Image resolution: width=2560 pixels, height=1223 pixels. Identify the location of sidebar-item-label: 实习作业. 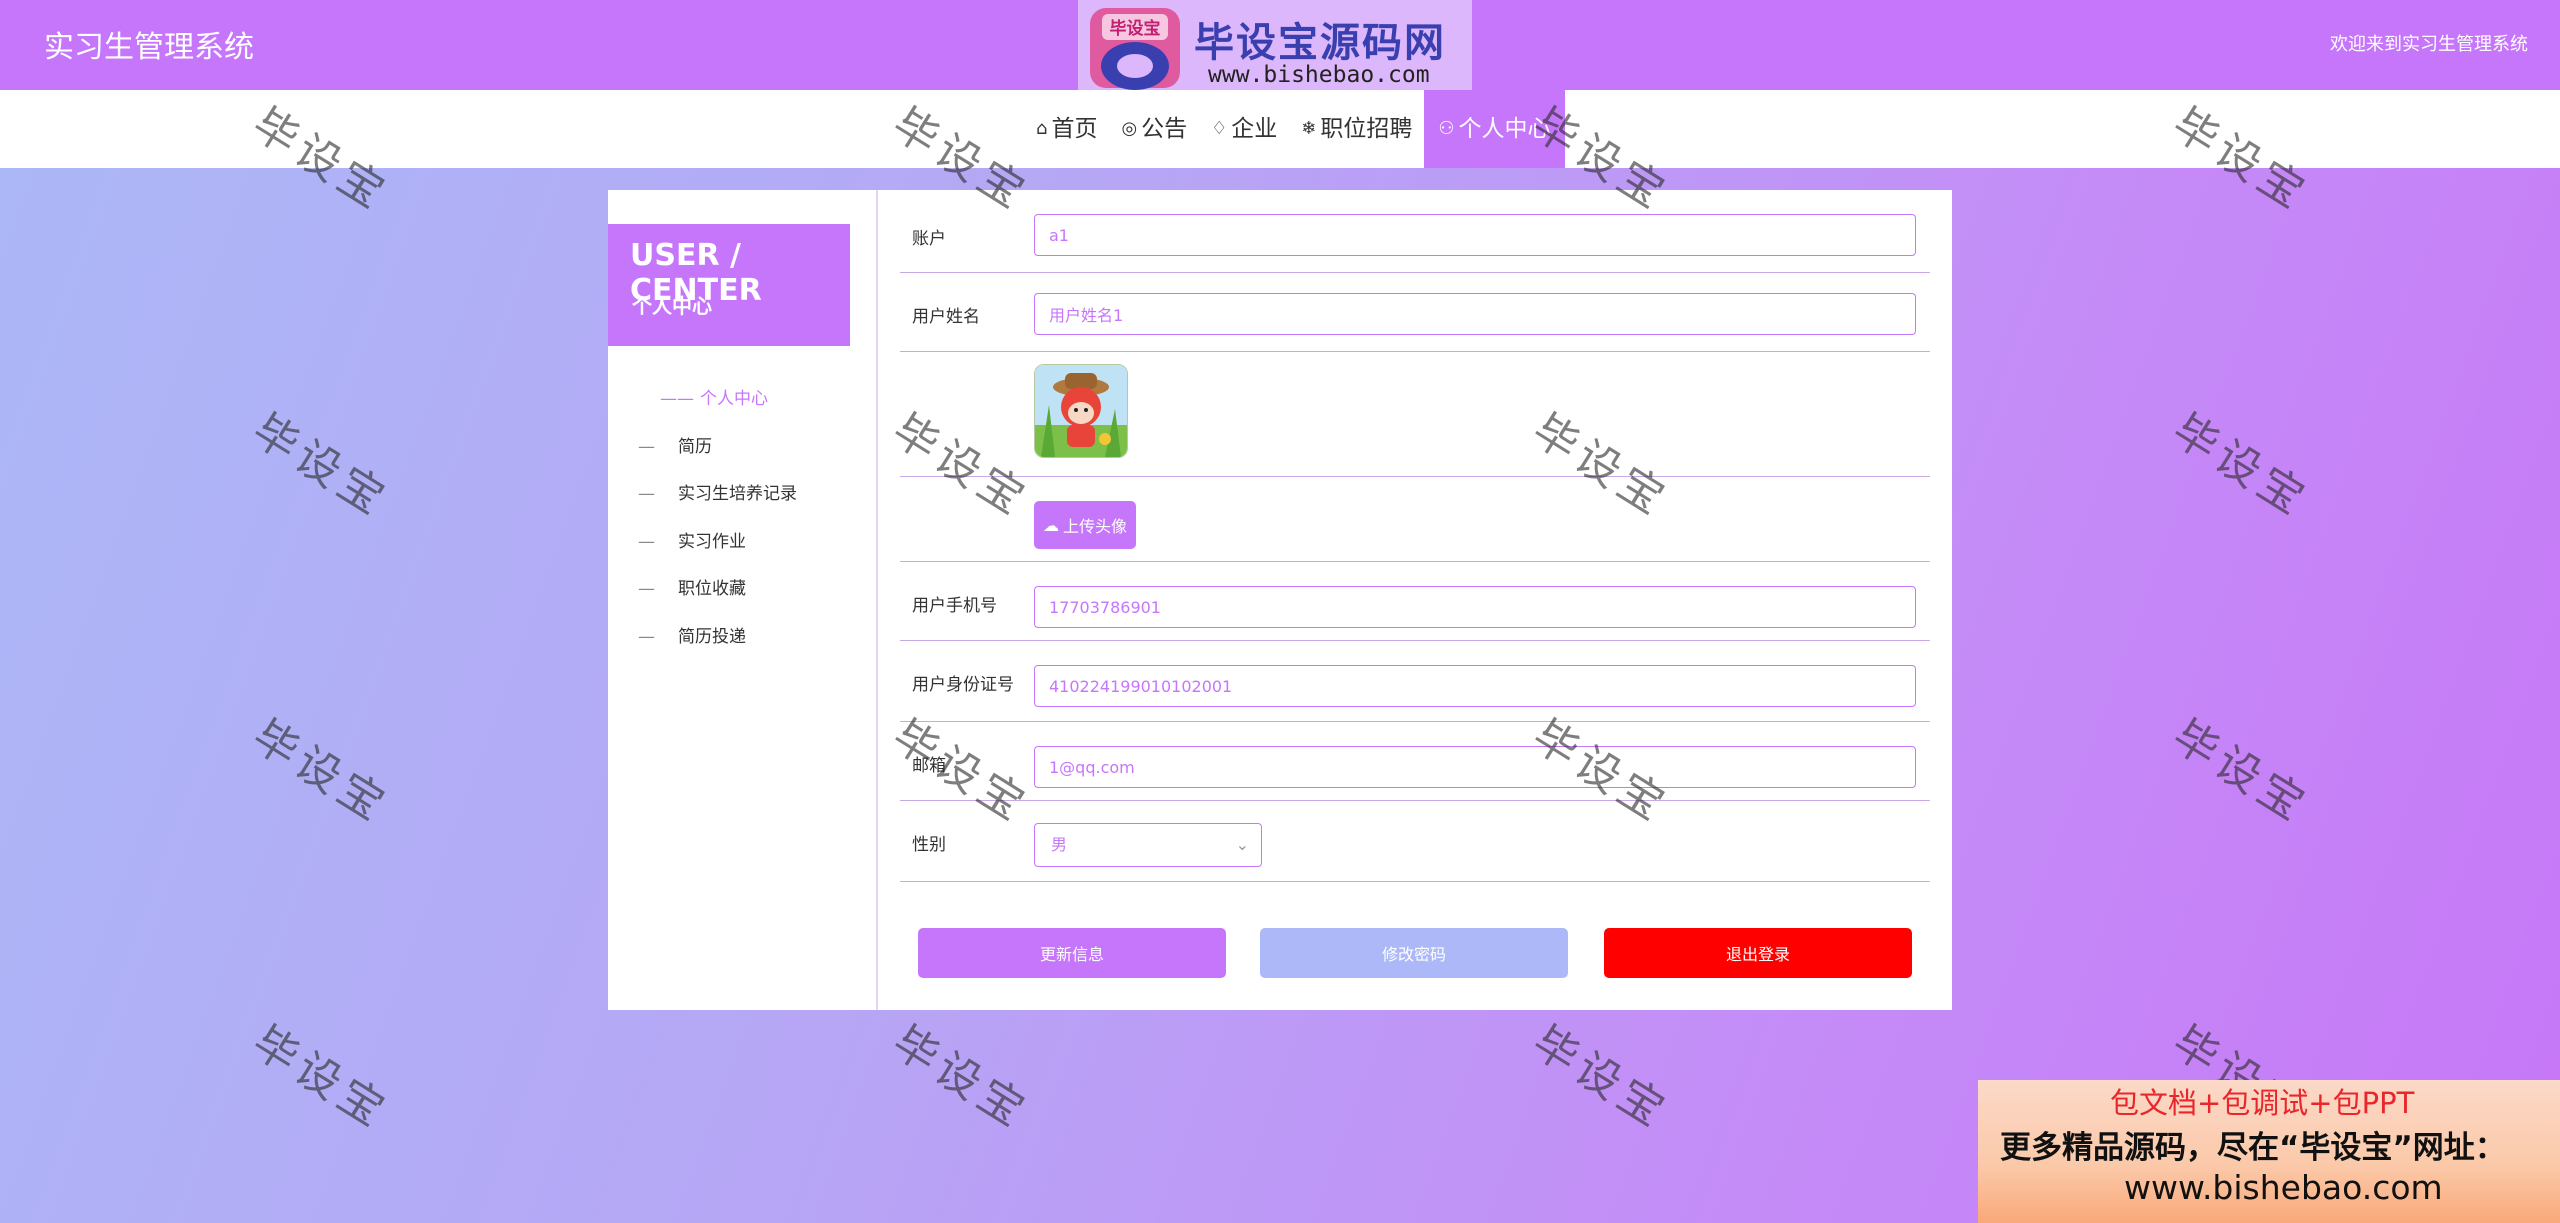
(712, 541).